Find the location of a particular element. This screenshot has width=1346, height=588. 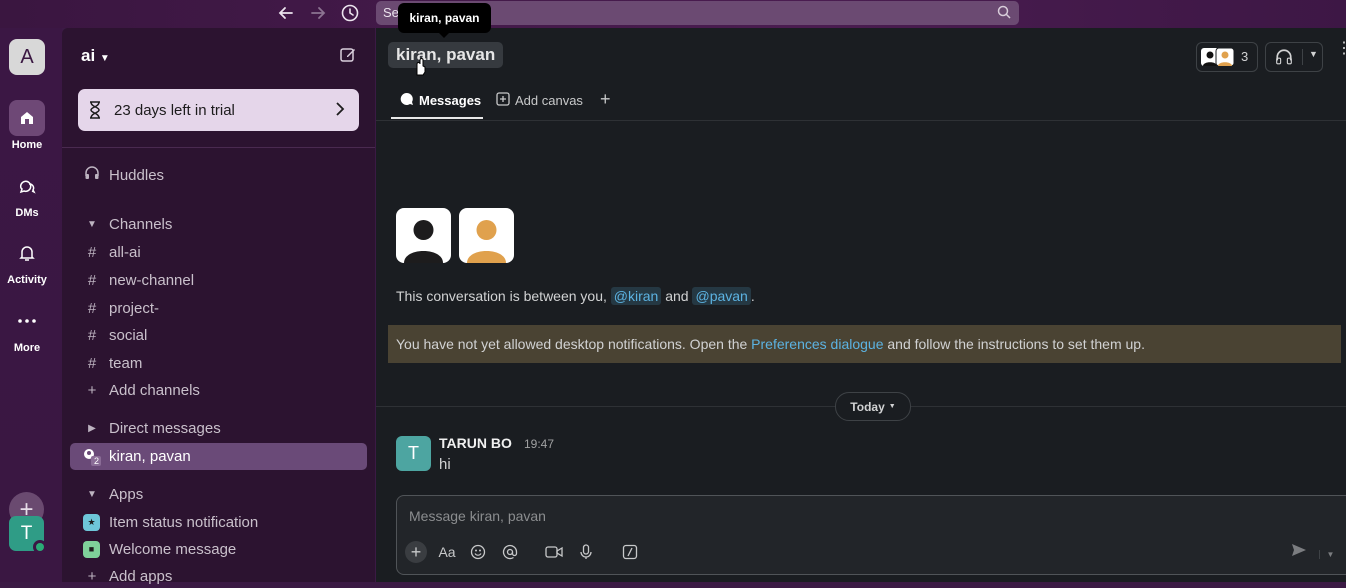

send-button: ▼ is located at coordinates (1313, 552).